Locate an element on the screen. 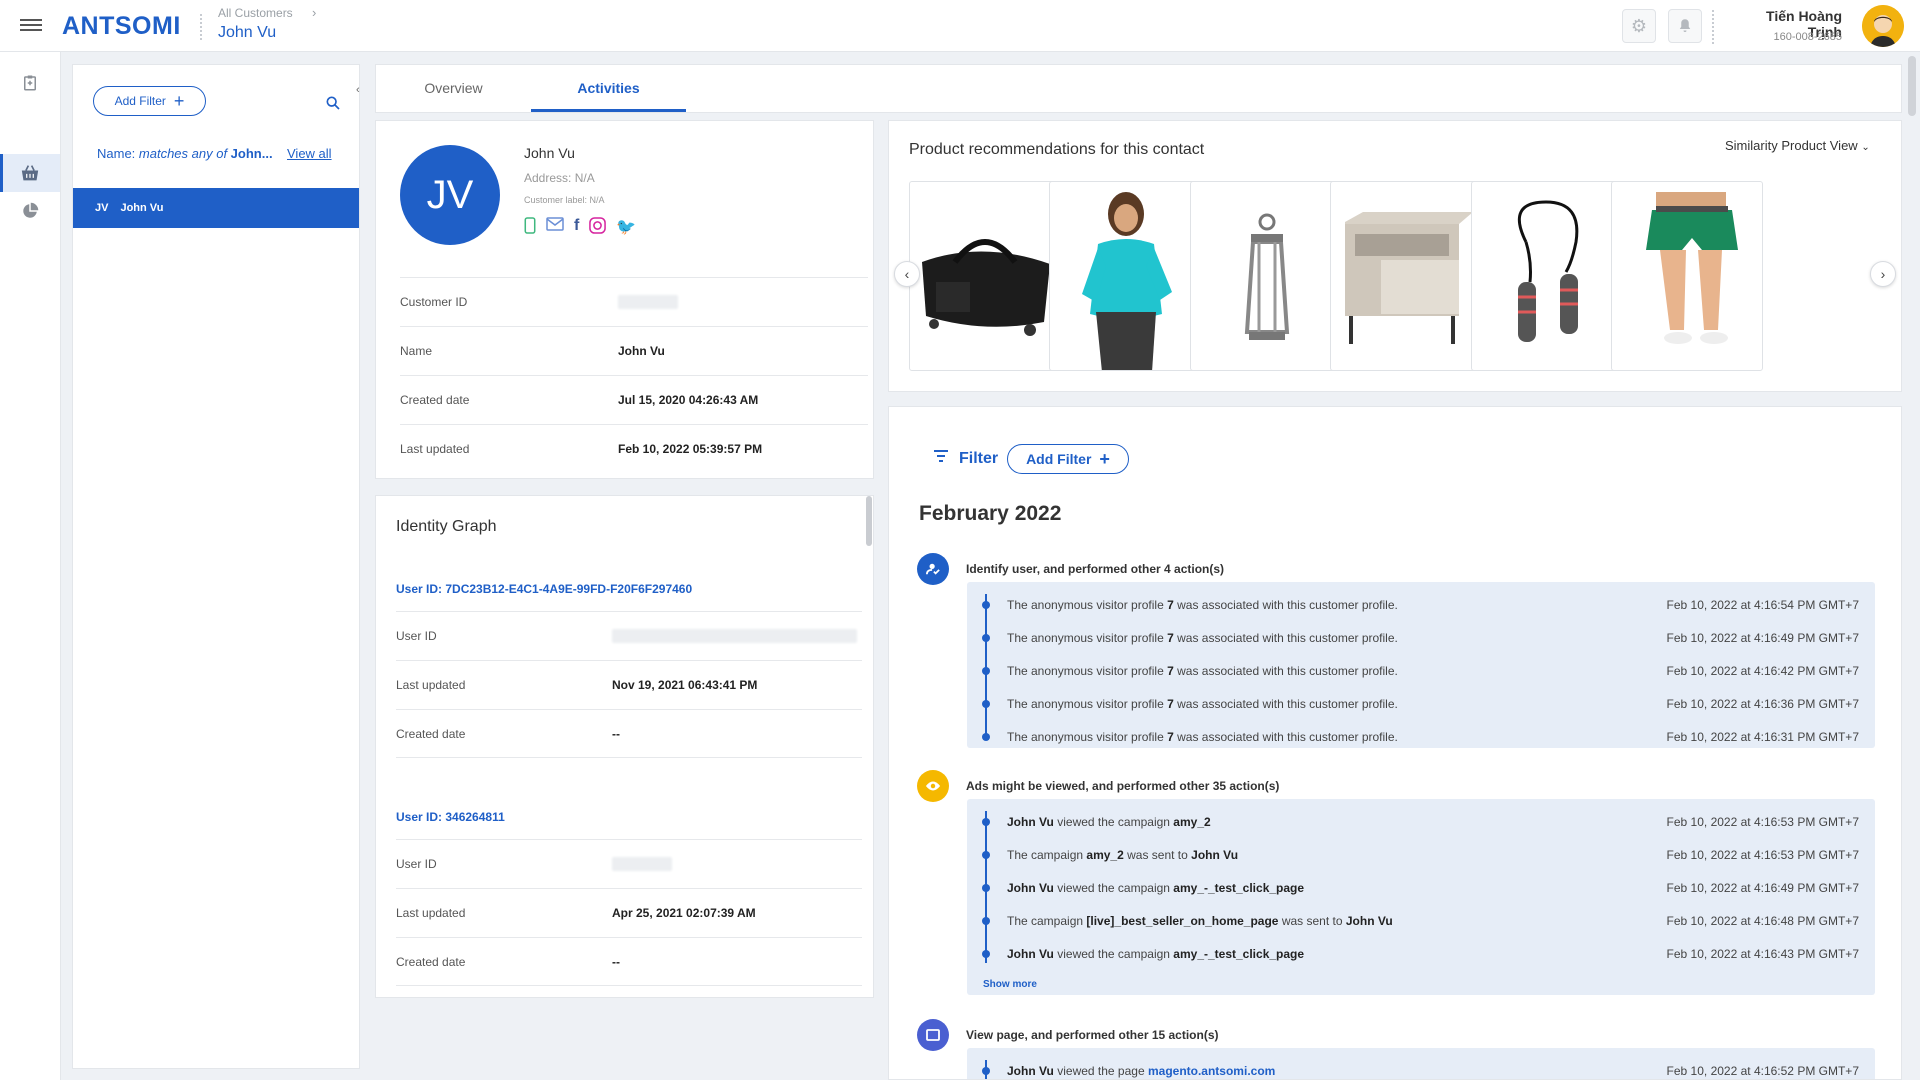  search-icon is located at coordinates (333, 105).